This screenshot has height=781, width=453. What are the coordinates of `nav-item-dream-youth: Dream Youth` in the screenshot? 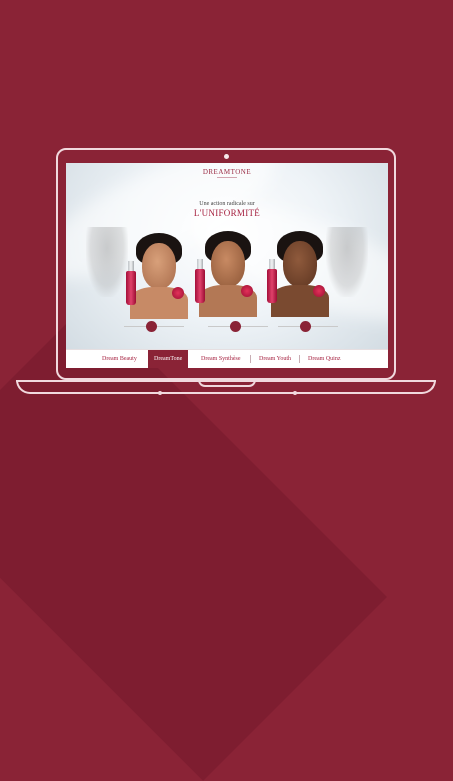 It's located at (275, 359).